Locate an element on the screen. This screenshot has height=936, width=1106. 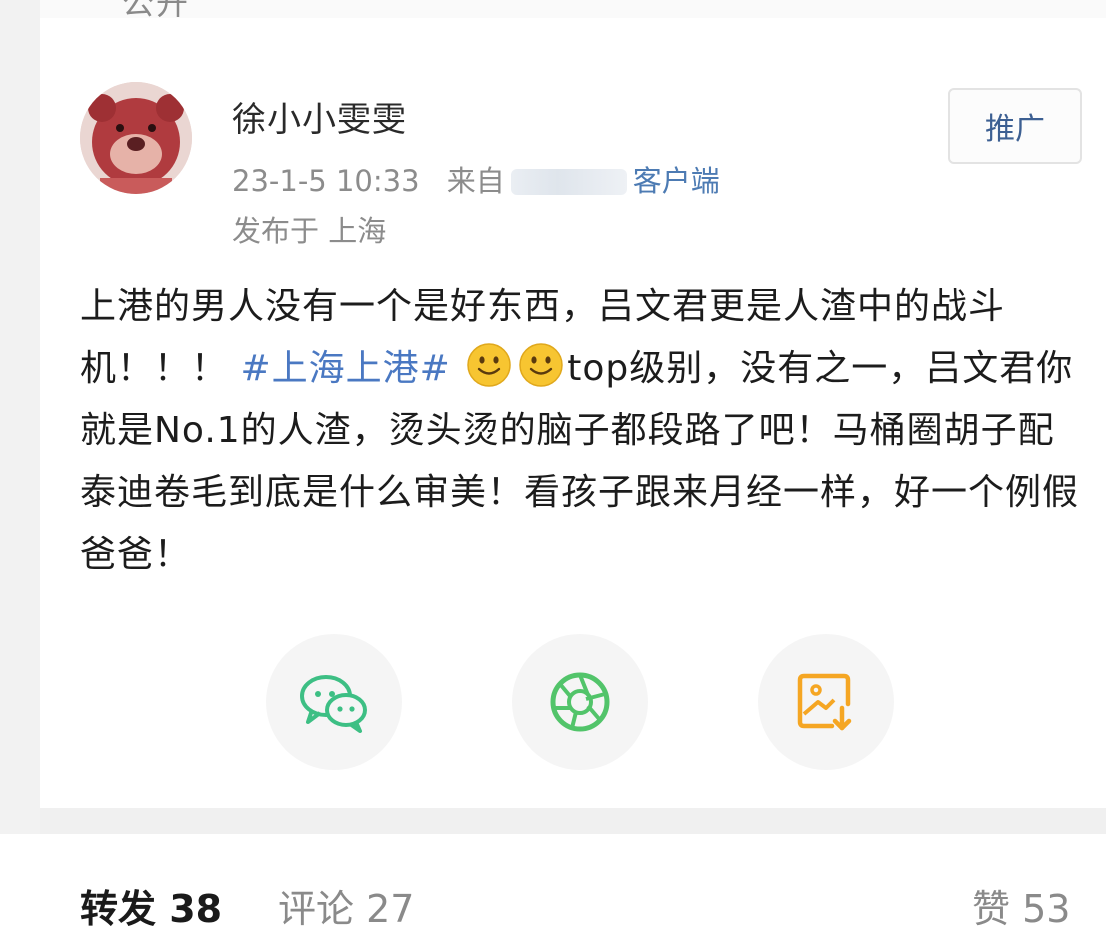
post-time: 23-1-5 10:33 is located at coordinates (326, 181).